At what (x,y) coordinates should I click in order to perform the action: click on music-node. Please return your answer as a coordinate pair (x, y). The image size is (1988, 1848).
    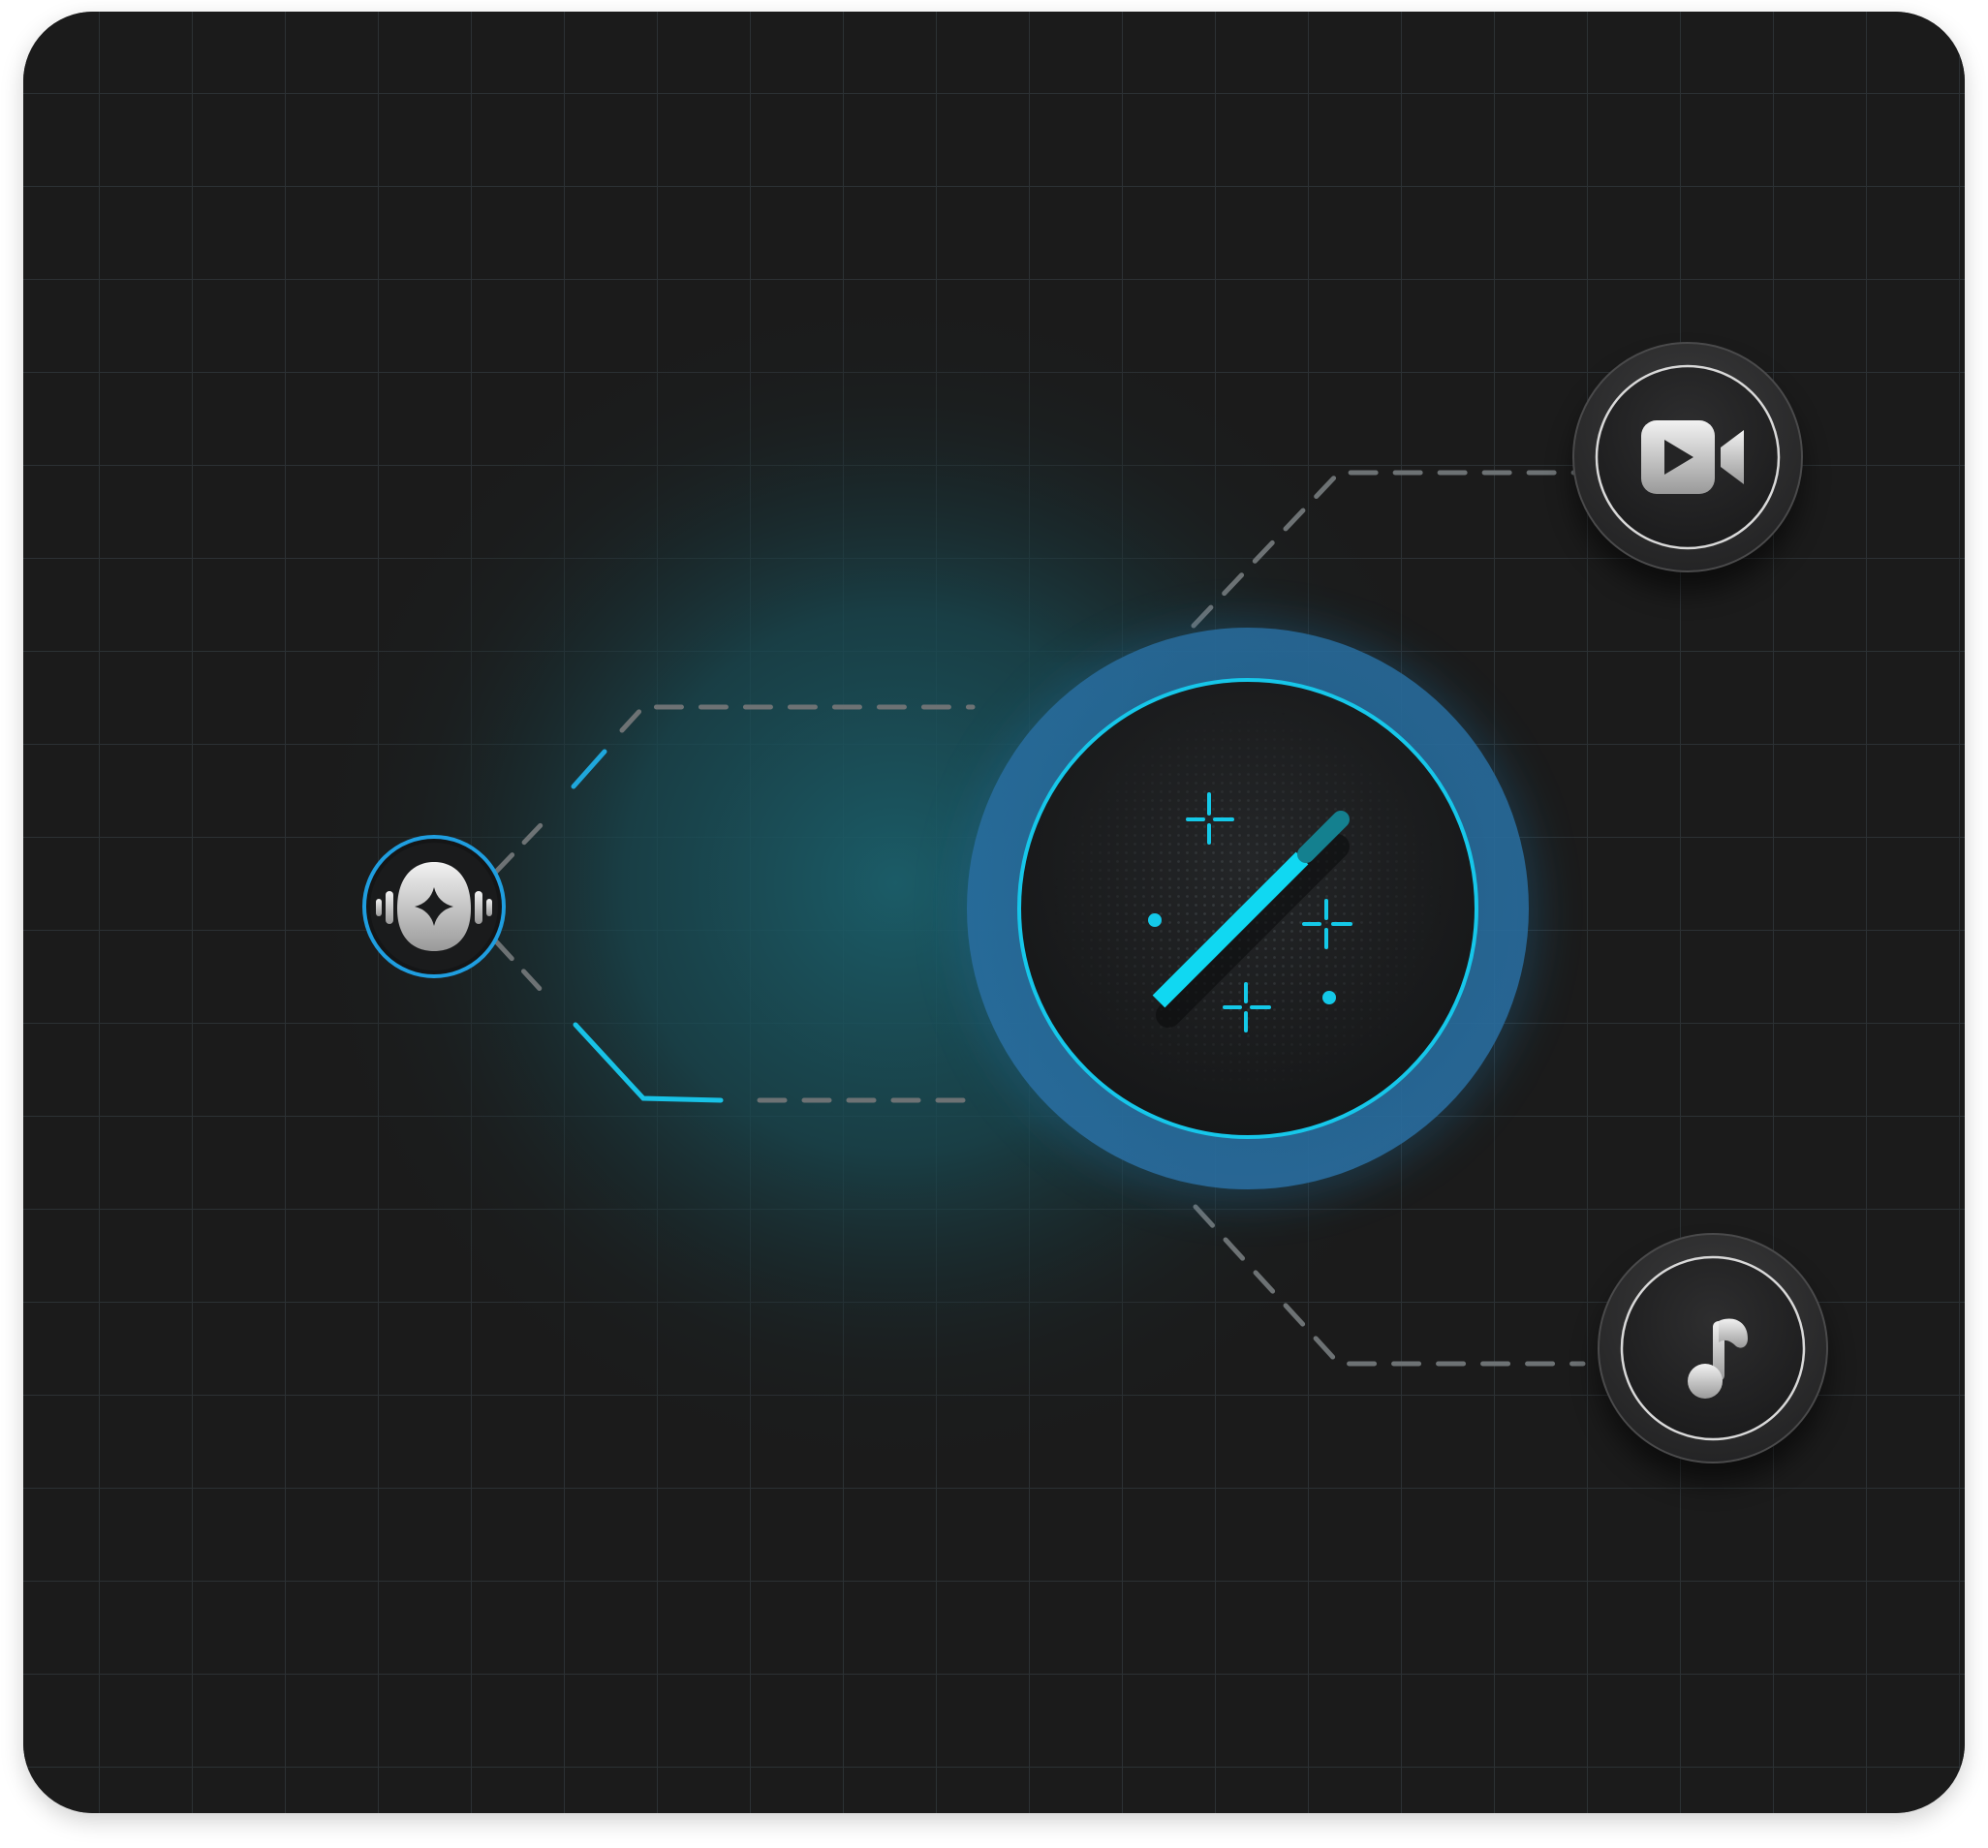
    Looking at the image, I should click on (1713, 1357).